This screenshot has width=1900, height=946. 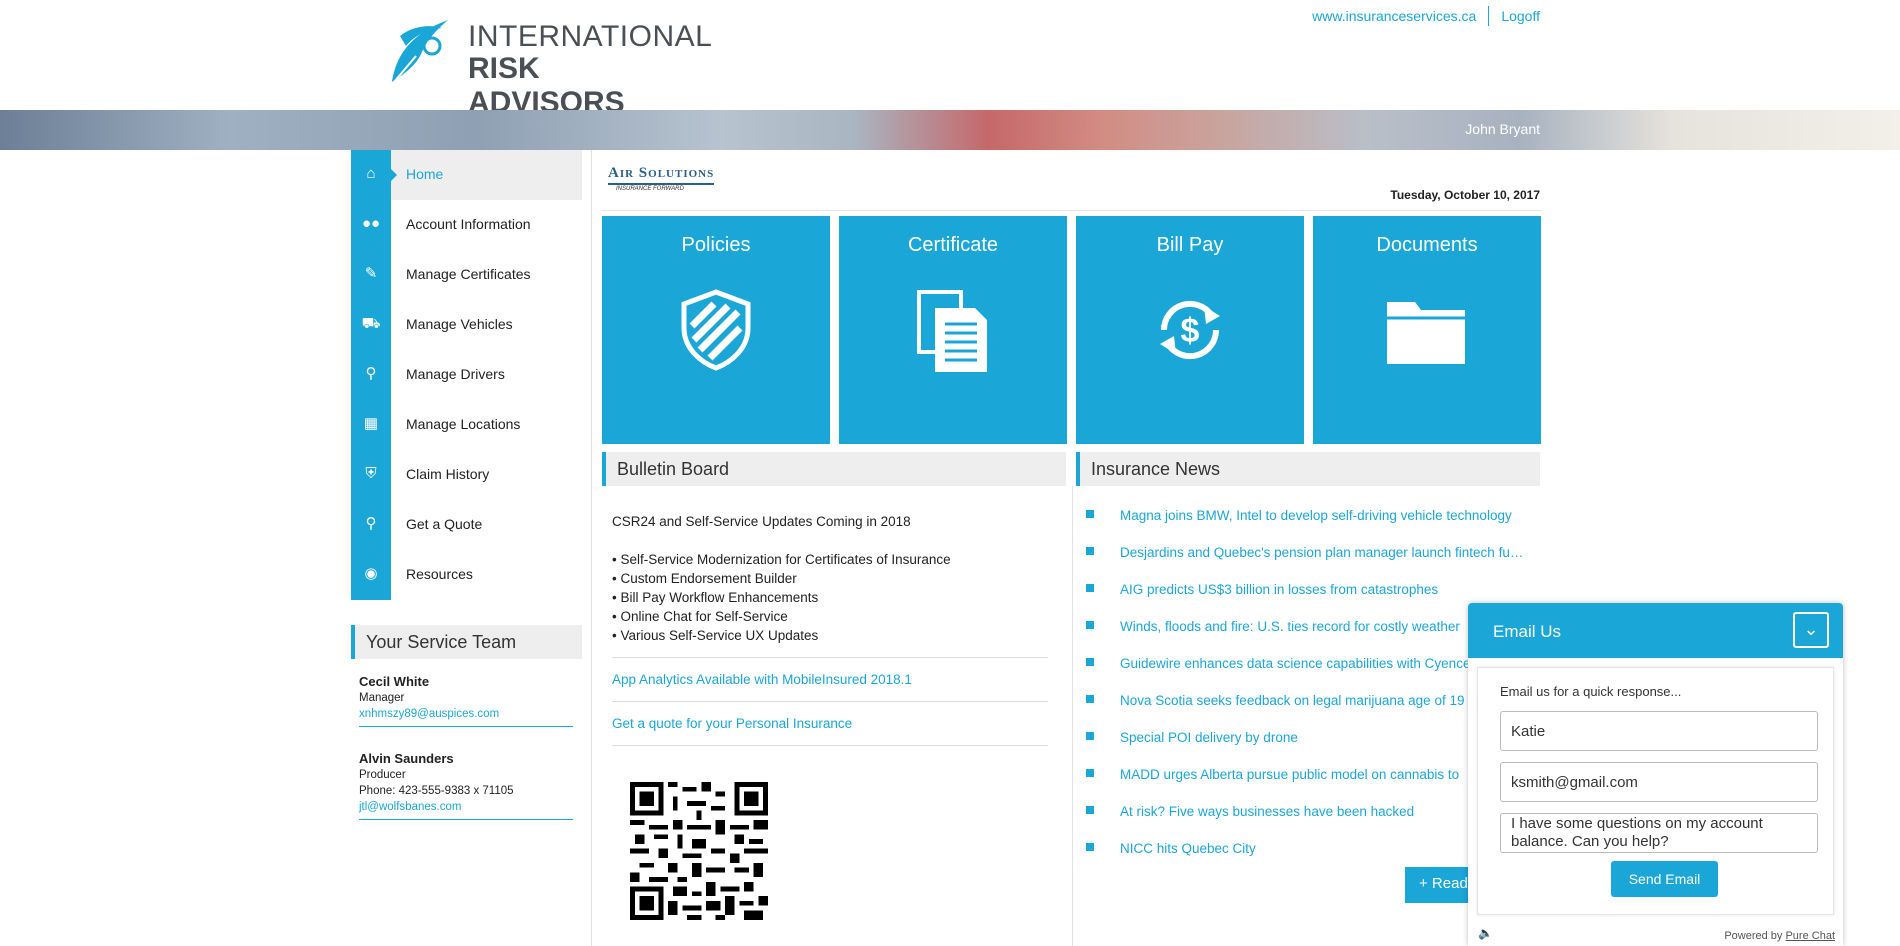 What do you see at coordinates (732, 723) in the screenshot?
I see `bulletin-link-get-quote: Get a quote for your Personal Insurance` at bounding box center [732, 723].